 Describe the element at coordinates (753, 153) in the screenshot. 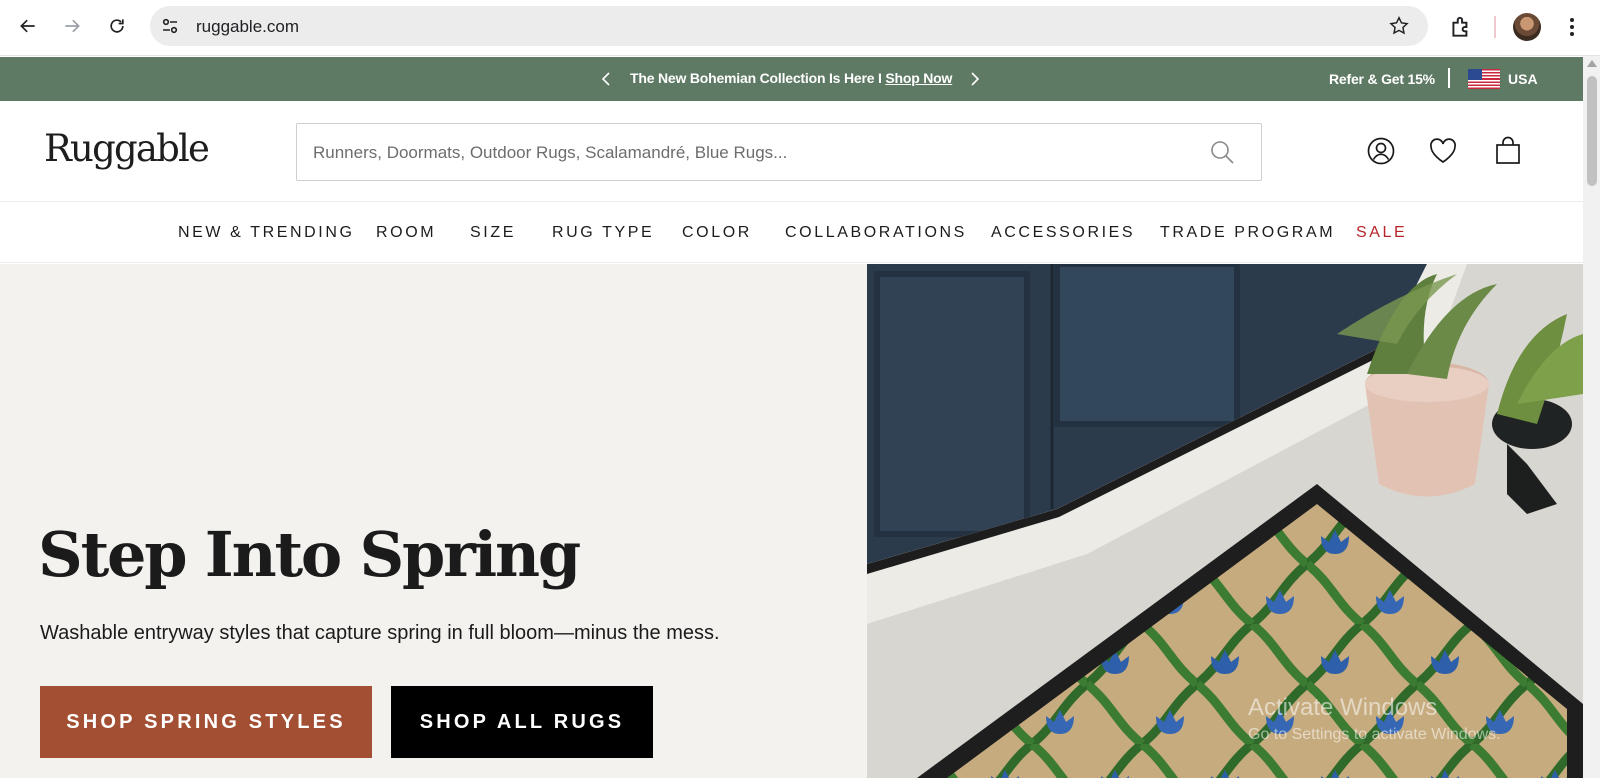

I see `search-input` at that location.